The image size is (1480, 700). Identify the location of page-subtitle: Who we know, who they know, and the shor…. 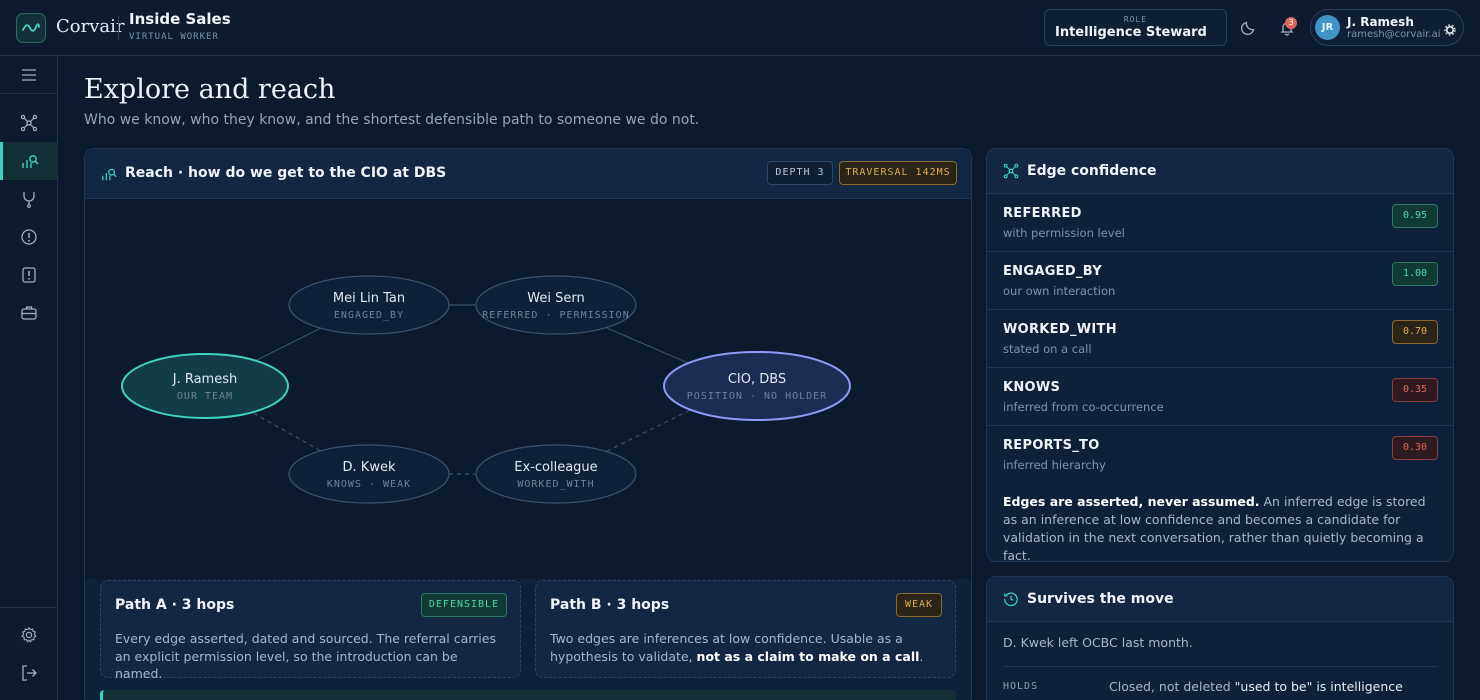
(392, 120).